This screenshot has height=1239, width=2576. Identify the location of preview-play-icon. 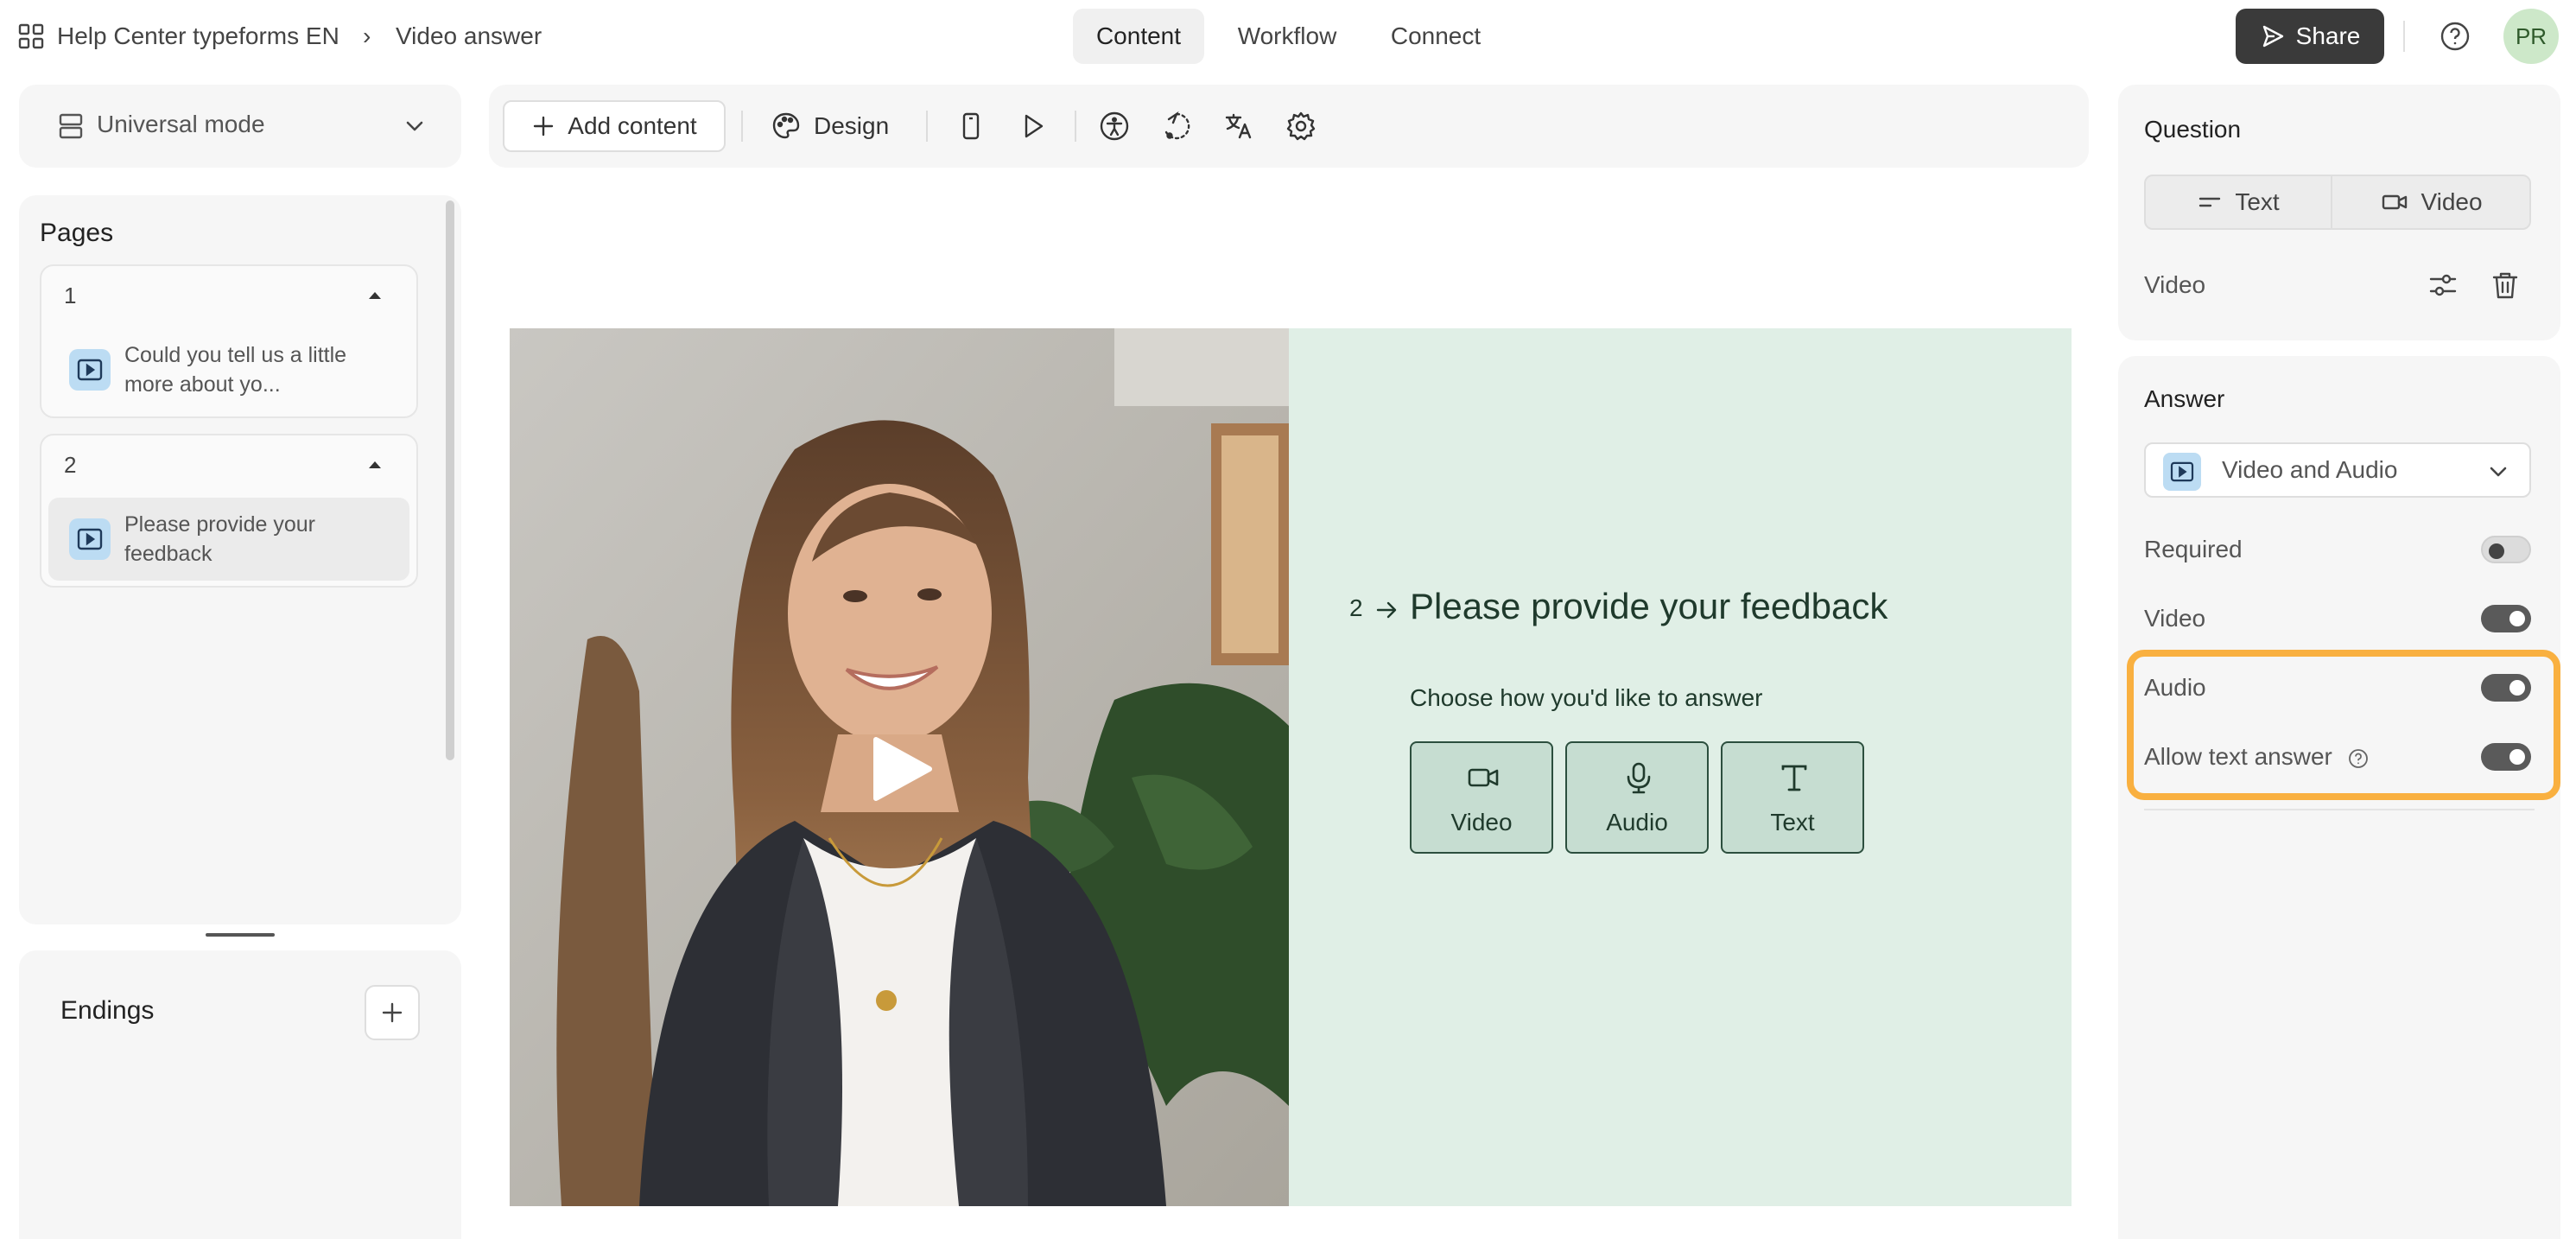
(1033, 126).